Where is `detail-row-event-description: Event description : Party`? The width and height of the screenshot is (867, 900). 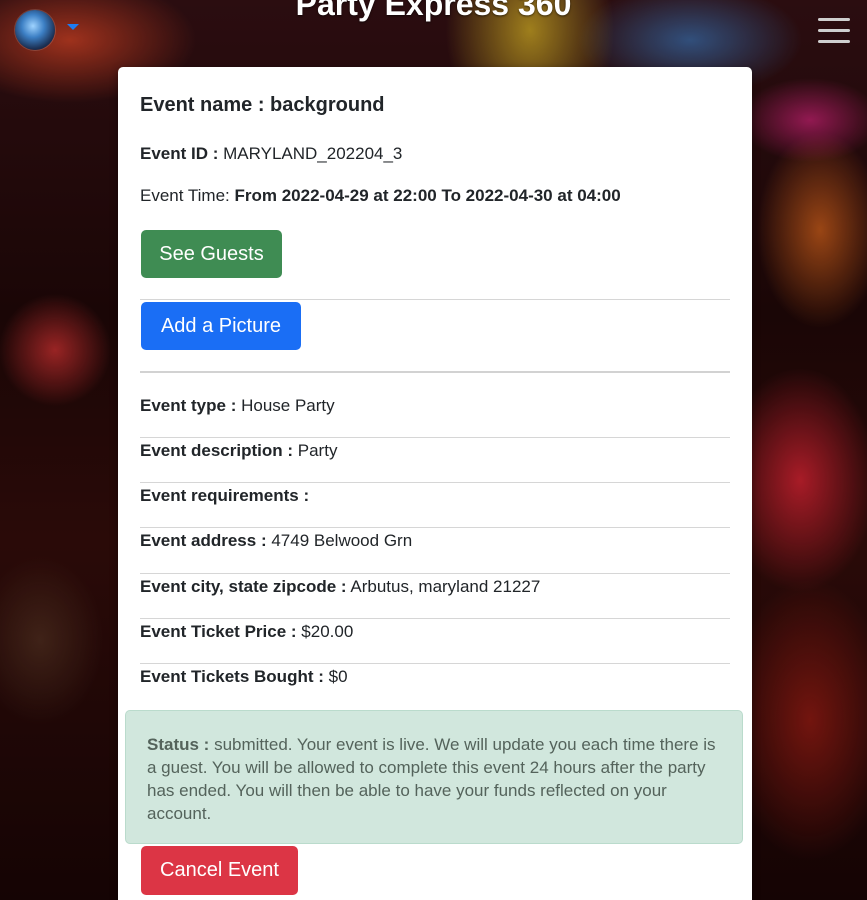
detail-row-event-description: Event description : Party is located at coordinates (435, 451).